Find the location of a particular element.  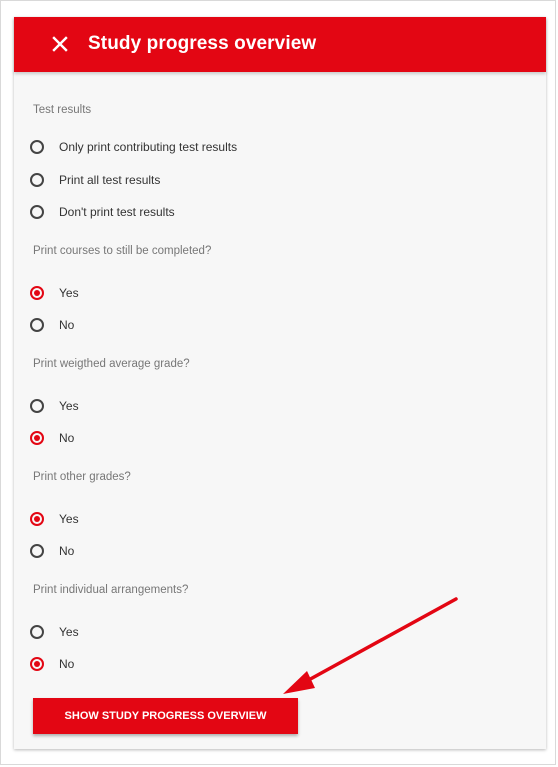

radio-print-courses-yes: Yes is located at coordinates (54, 293).